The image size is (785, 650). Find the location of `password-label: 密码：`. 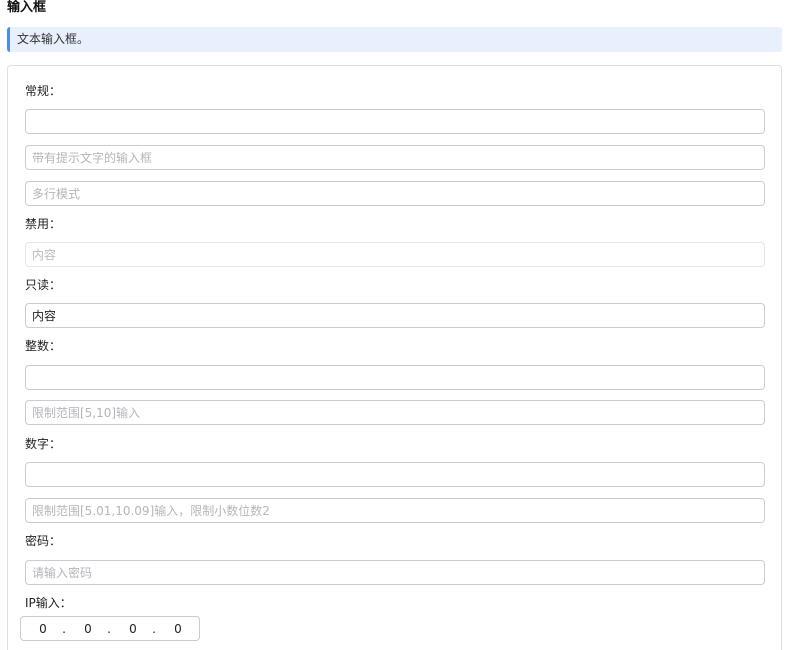

password-label: 密码： is located at coordinates (43, 541).